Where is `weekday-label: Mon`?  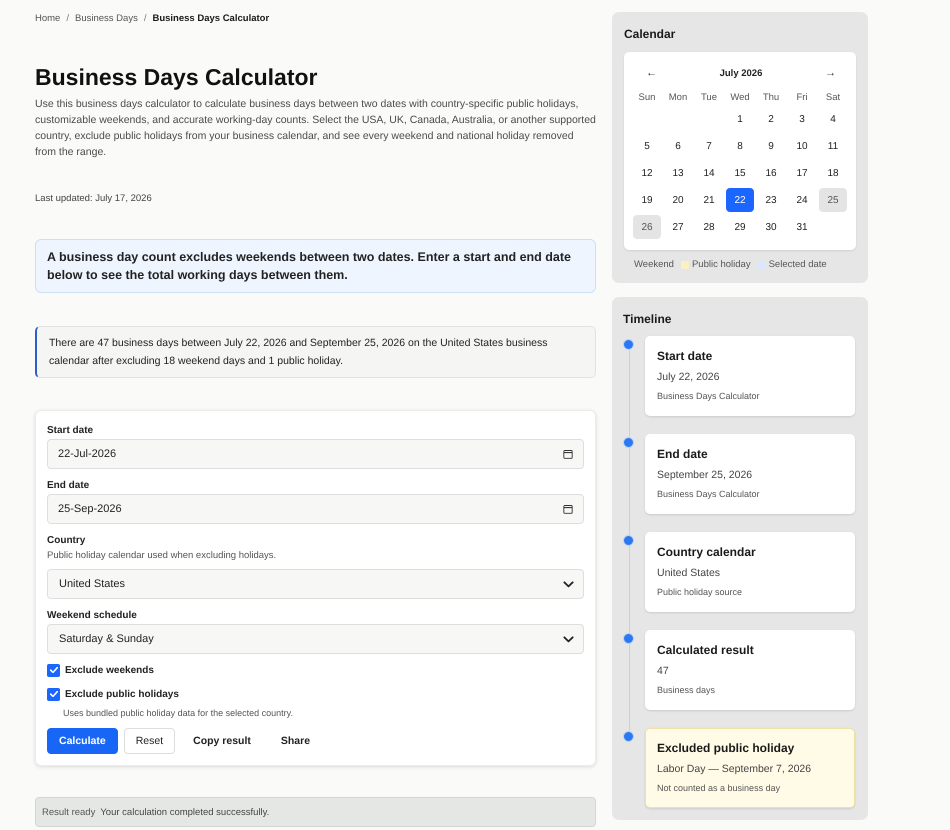
weekday-label: Mon is located at coordinates (678, 98).